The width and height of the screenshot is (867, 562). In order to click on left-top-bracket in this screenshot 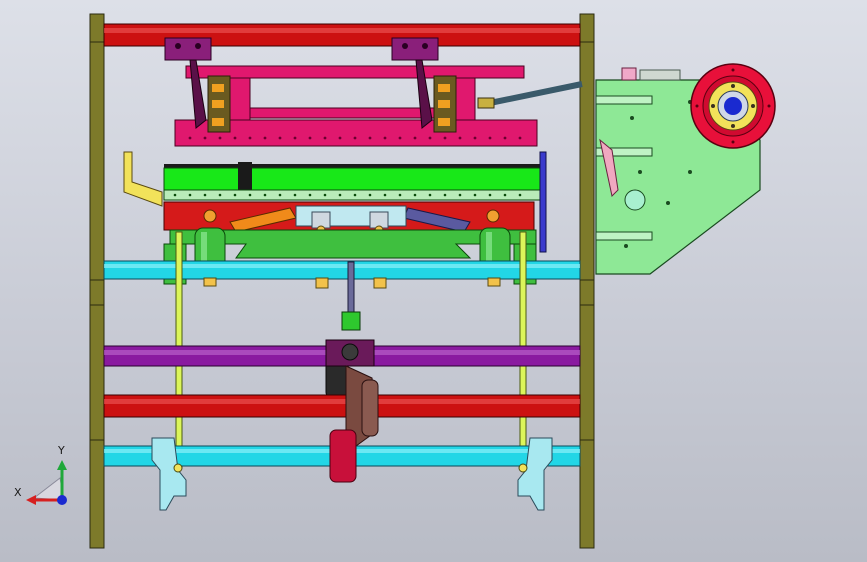, I will do `click(188, 49)`.